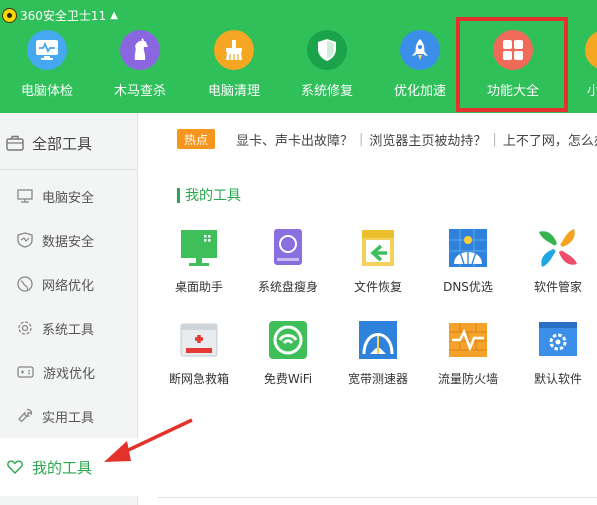 This screenshot has height=505, width=597. What do you see at coordinates (377, 287) in the screenshot?
I see `tool-label: 文件恢复` at bounding box center [377, 287].